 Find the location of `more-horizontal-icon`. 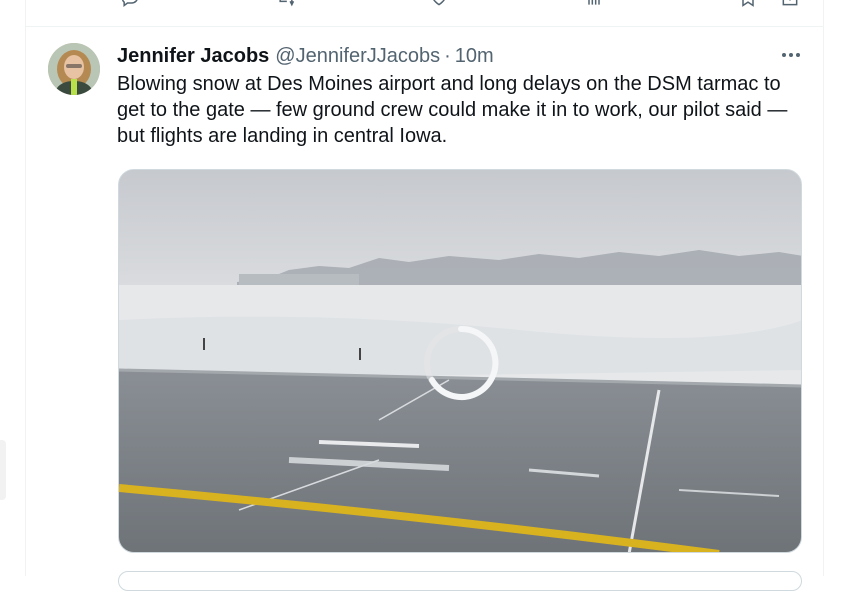

more-horizontal-icon is located at coordinates (791, 55).